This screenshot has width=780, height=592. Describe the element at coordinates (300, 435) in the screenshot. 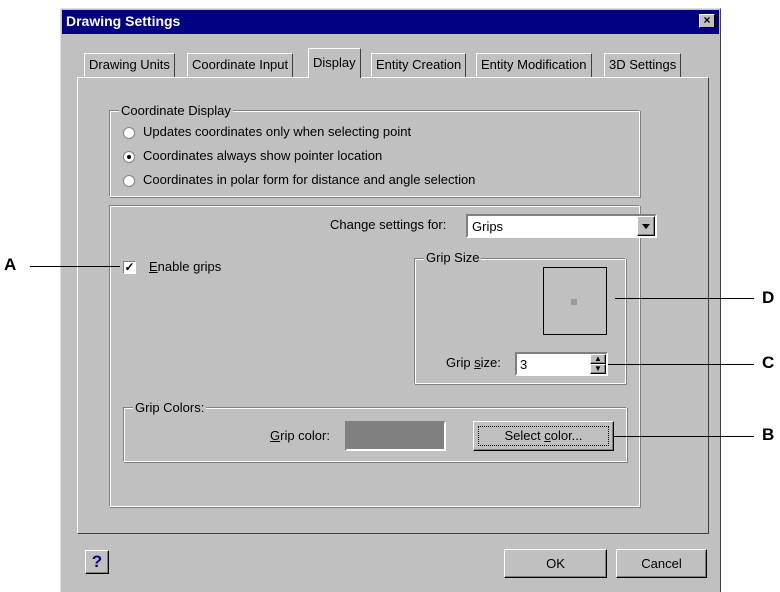

I see `grip-color-label: Grip color:` at that location.